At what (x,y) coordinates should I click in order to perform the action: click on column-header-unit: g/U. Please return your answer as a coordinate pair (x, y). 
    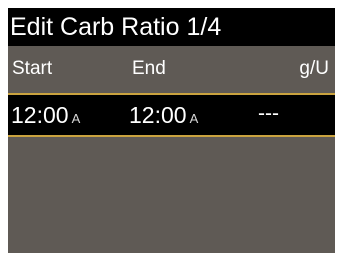
    Looking at the image, I should click on (314, 68).